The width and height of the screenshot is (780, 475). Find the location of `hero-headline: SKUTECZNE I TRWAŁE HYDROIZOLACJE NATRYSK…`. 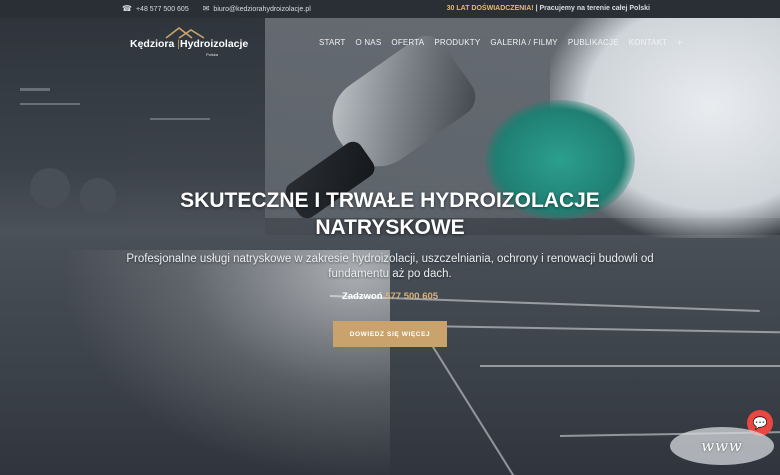

hero-headline: SKUTECZNE I TRWAŁE HYDROIZOLACJE NATRYSK… is located at coordinates (390, 214).